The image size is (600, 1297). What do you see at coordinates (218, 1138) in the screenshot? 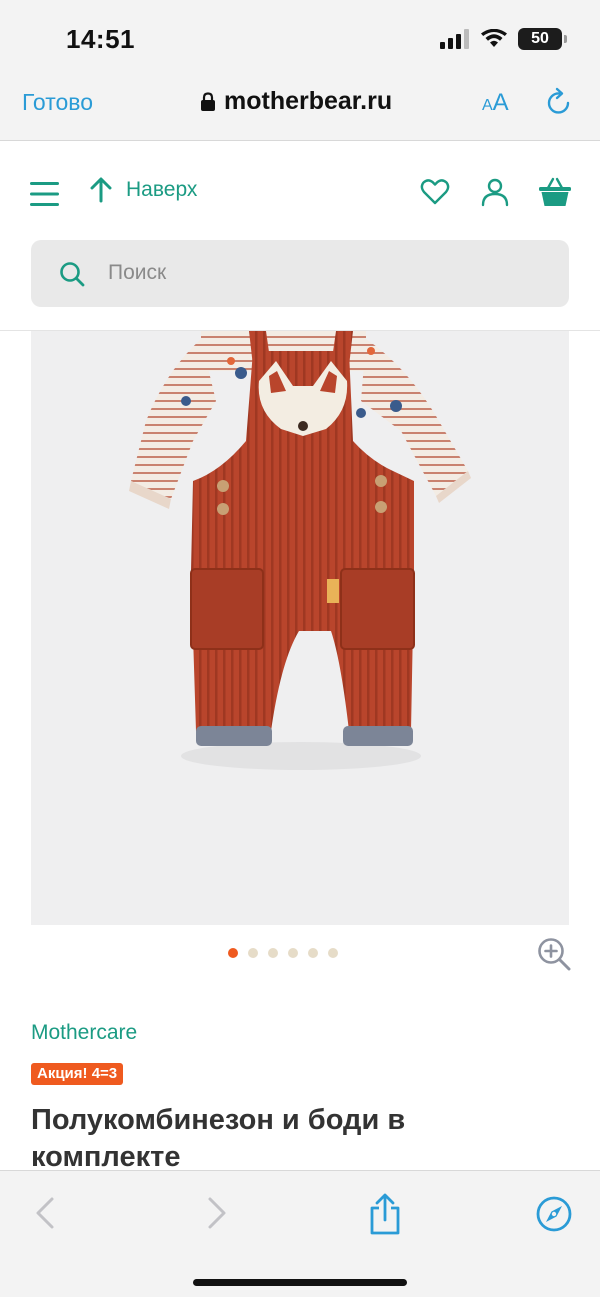
I see `product-title: Полукомбинезон и боди в комплекте` at bounding box center [218, 1138].